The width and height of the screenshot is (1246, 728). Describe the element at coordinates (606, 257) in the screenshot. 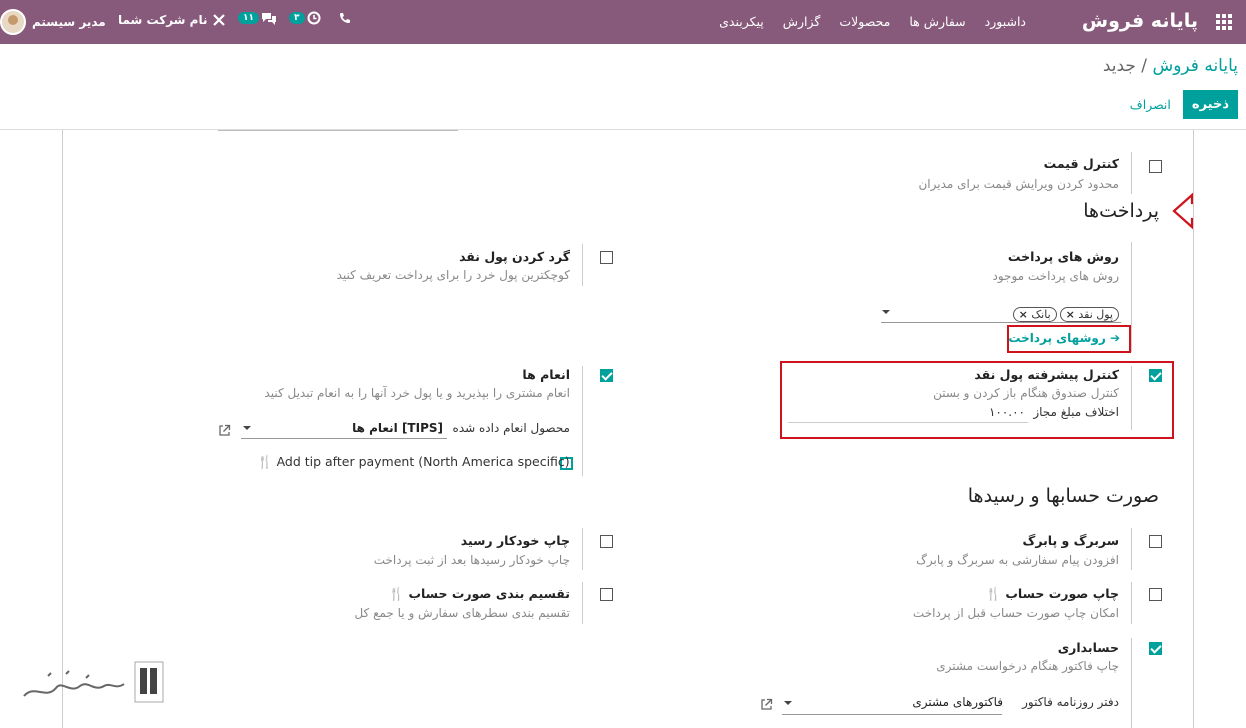

I see `cash-rounding-checkbox` at that location.